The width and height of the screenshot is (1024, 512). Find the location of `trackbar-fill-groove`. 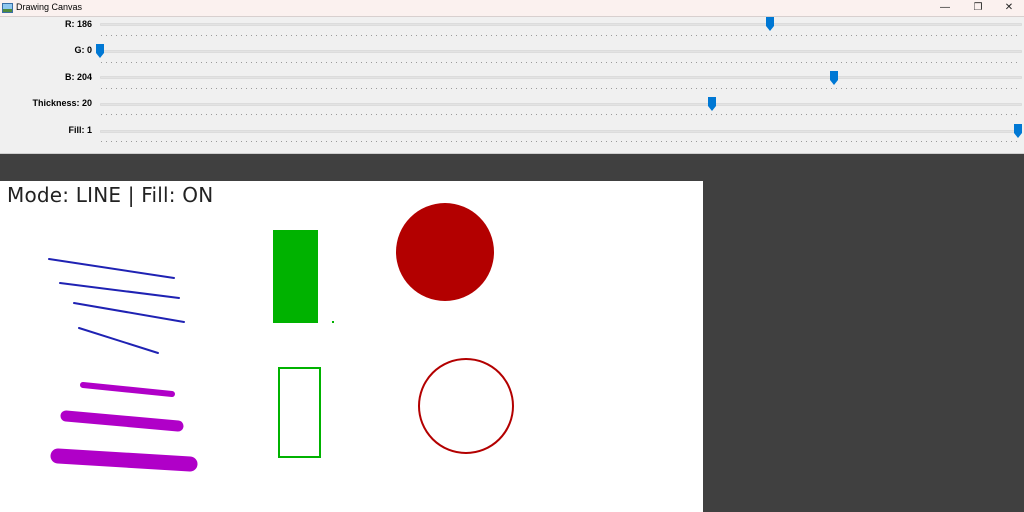

trackbar-fill-groove is located at coordinates (561, 131).